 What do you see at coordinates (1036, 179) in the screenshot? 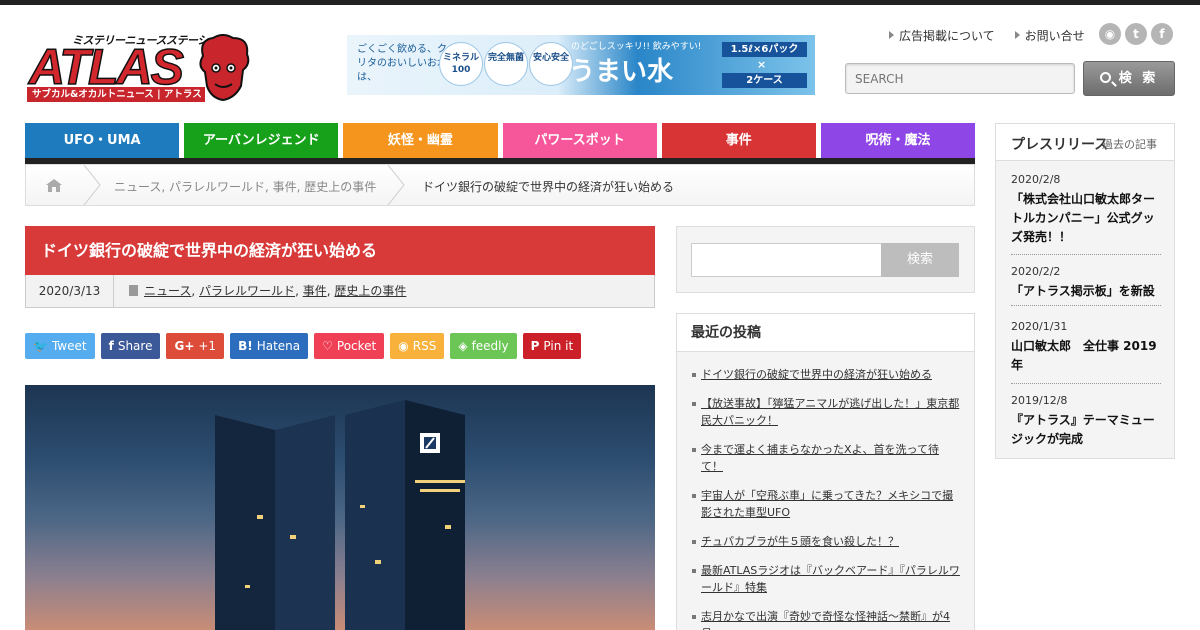
I see `press-entry-date: 2020/2/8` at bounding box center [1036, 179].